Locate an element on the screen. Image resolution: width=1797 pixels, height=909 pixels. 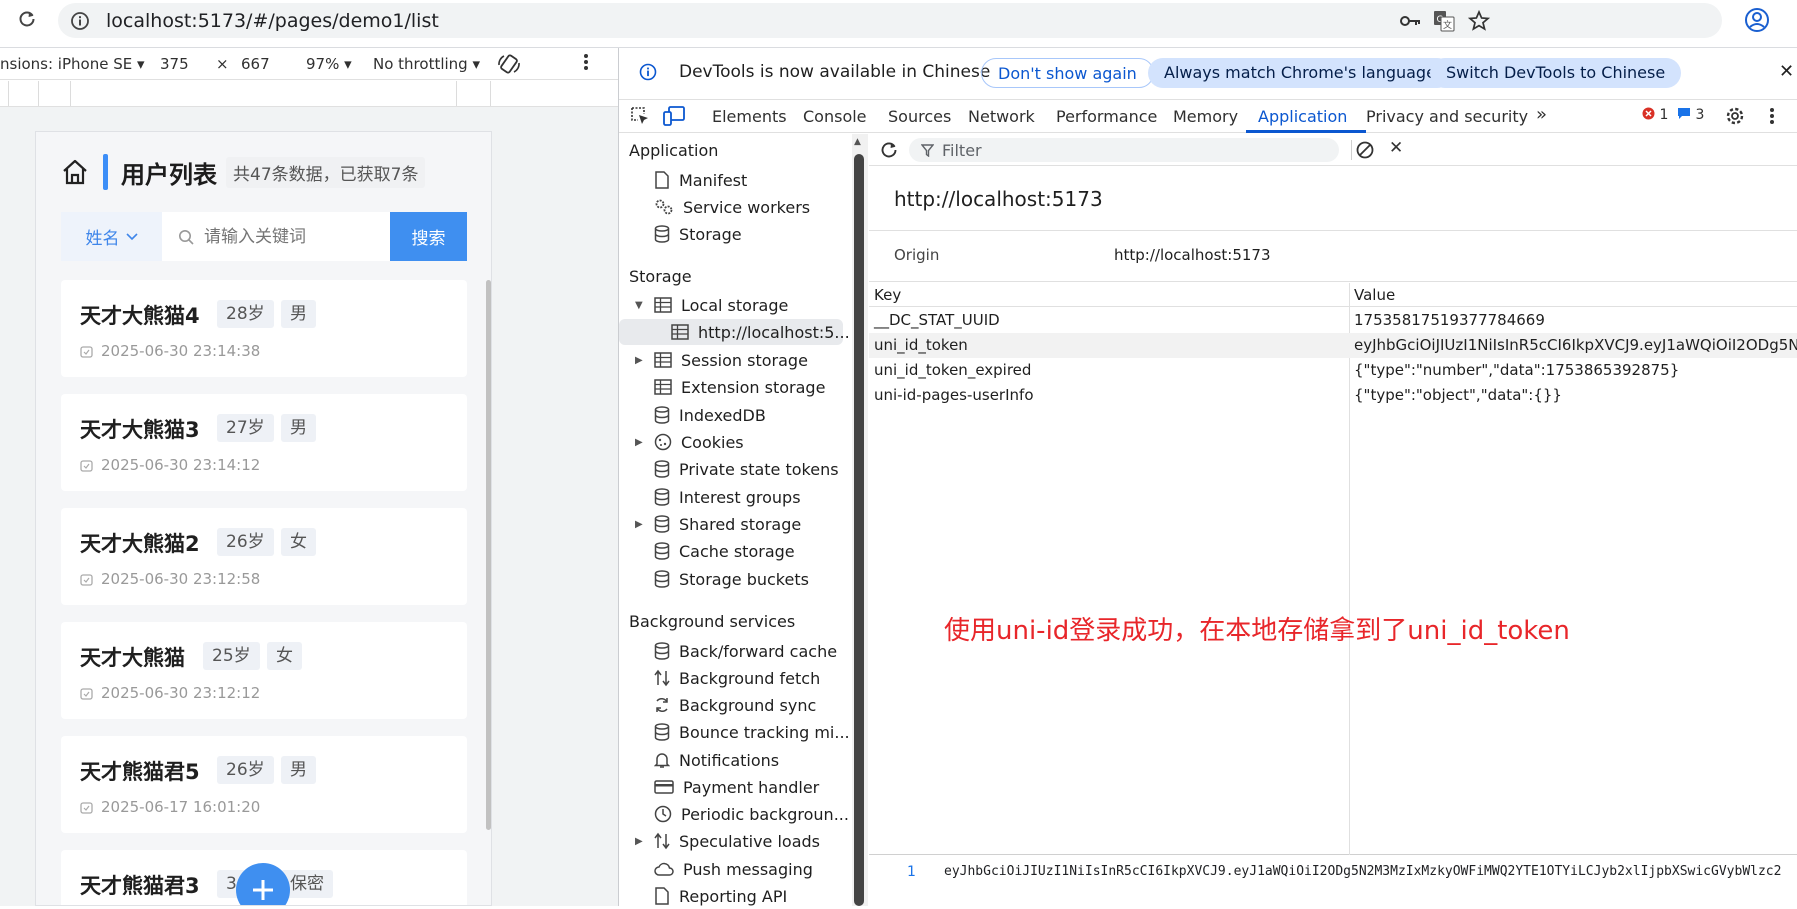
expanded-triangle-icon: ▼ is located at coordinates (640, 305).